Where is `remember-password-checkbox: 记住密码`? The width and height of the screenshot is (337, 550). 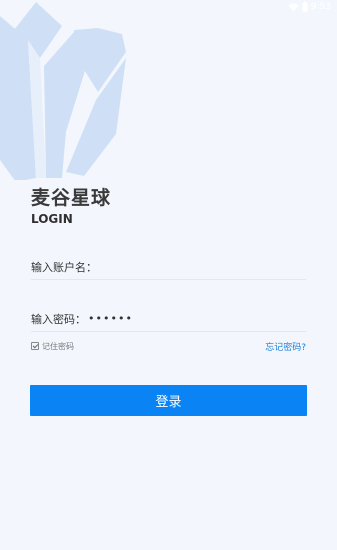
remember-password-checkbox: 记住密码 is located at coordinates (52, 346).